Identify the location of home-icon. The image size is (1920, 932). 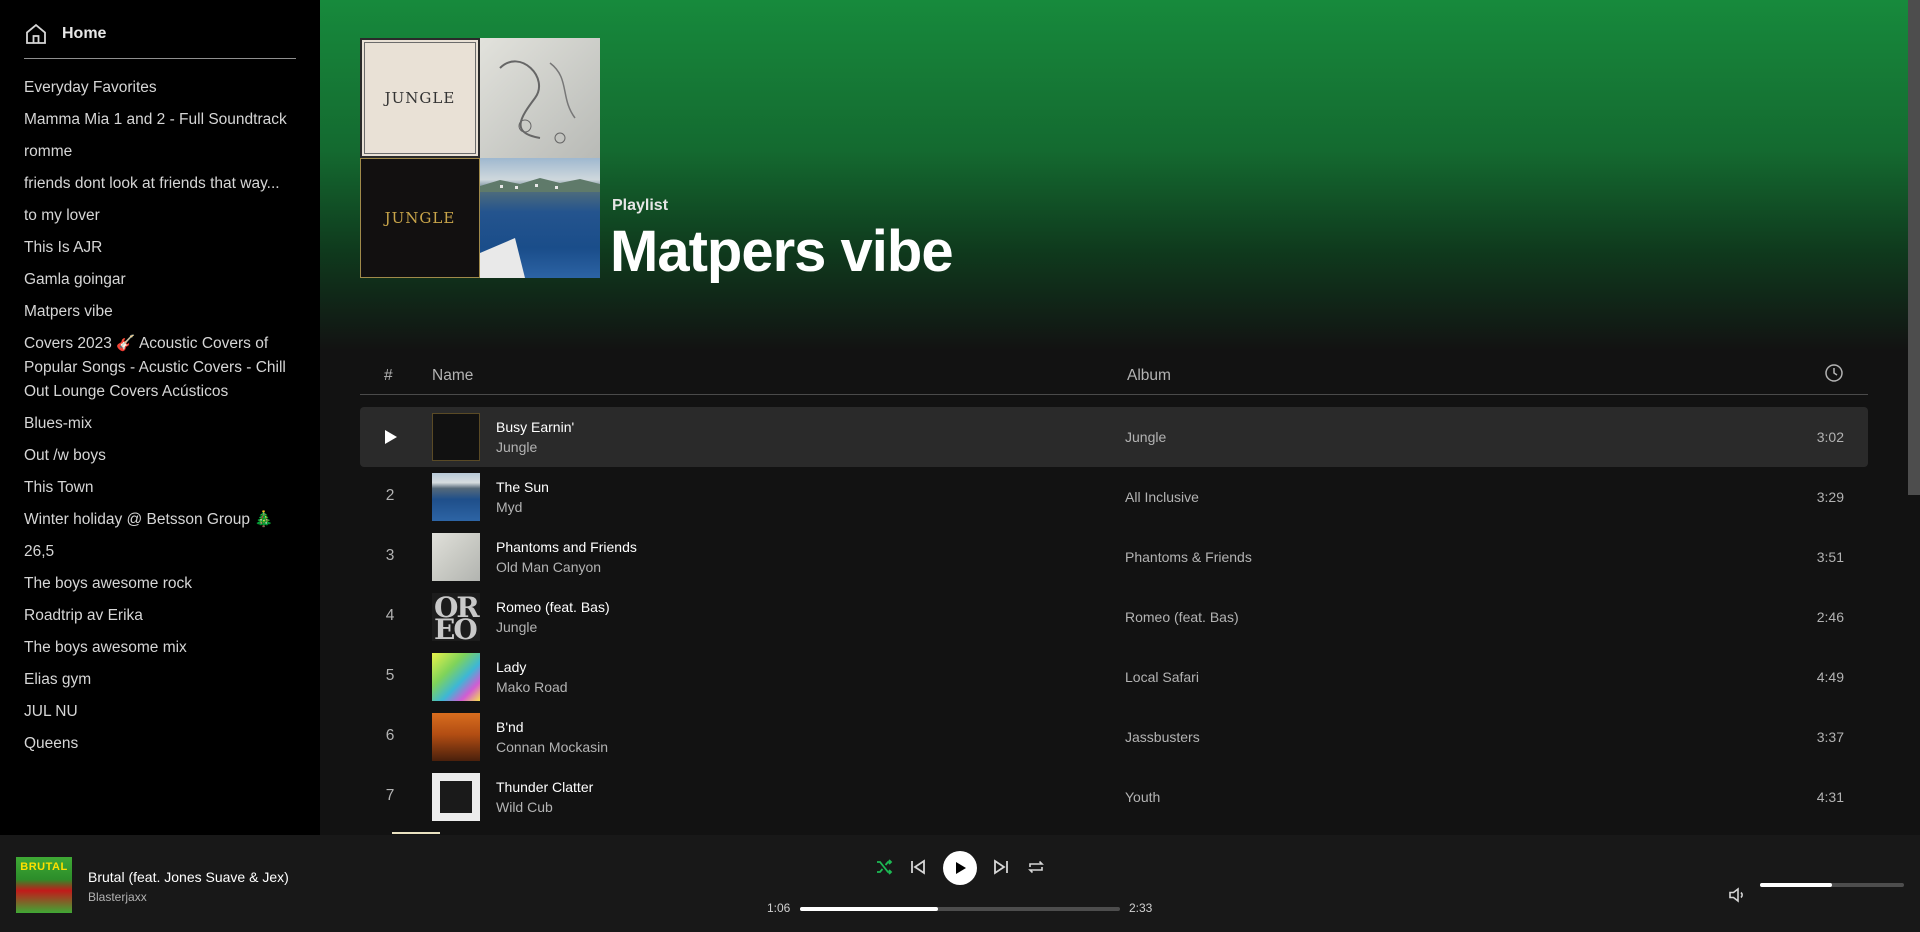
(36, 33).